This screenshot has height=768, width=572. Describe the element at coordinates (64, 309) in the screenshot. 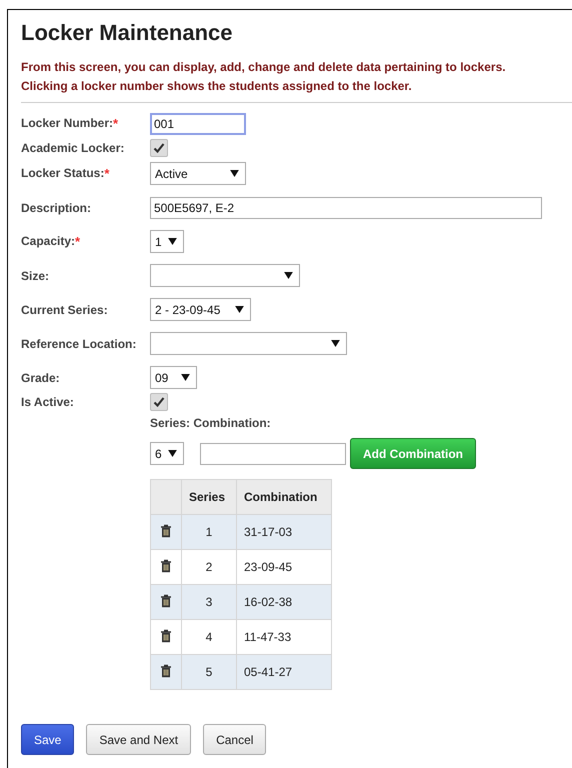

I see `field-label: Current Series:` at that location.